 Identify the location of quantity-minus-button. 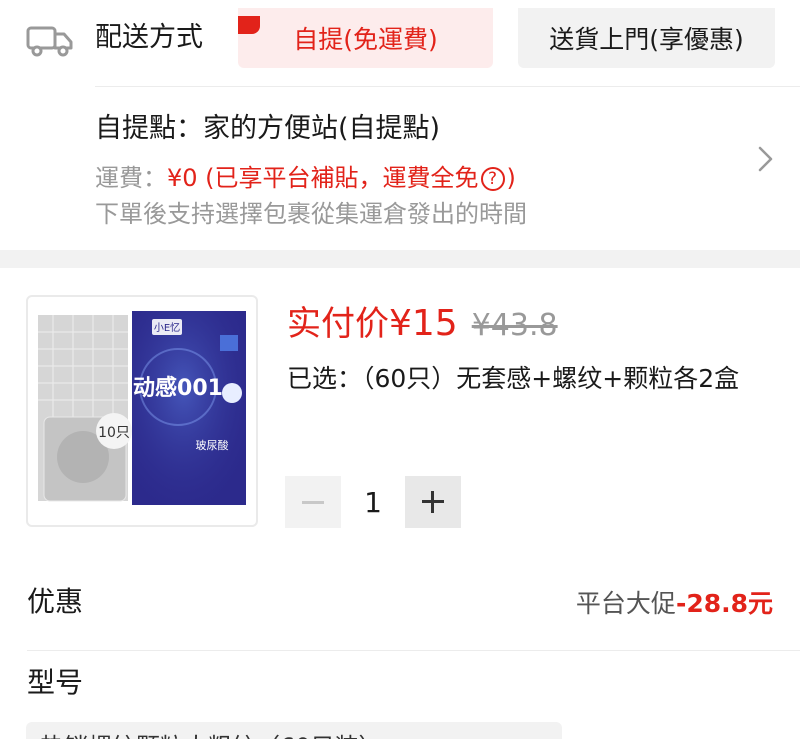
(313, 502).